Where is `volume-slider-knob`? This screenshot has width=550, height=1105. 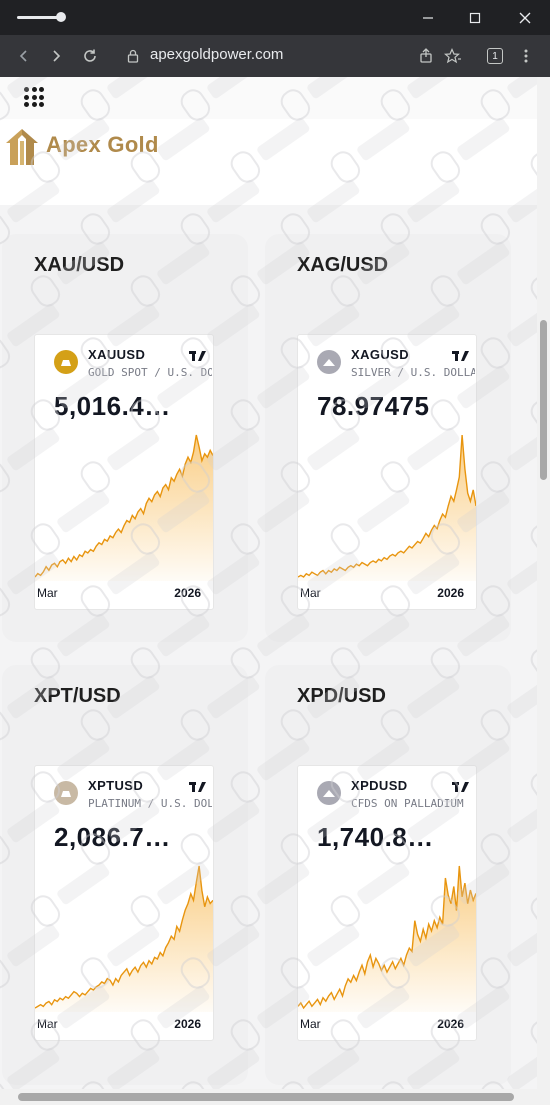 volume-slider-knob is located at coordinates (61, 17).